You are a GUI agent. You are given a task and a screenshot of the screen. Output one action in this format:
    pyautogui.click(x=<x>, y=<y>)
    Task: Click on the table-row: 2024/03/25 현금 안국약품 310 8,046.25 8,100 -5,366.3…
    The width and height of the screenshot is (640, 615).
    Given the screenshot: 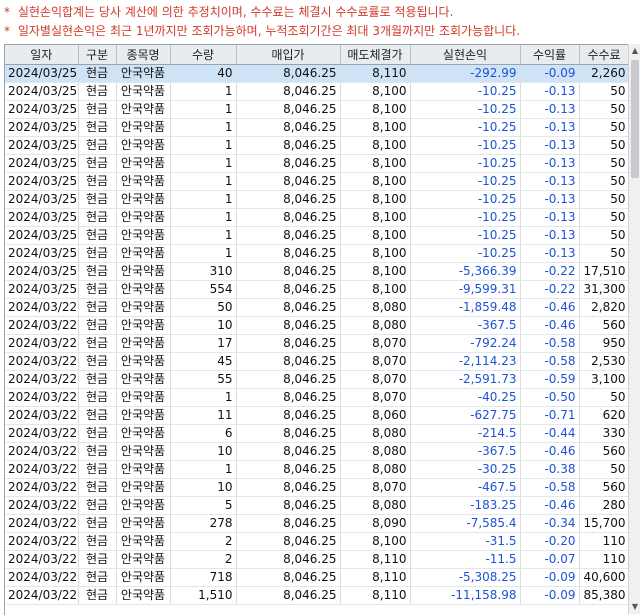 What is the action you would take?
    pyautogui.click(x=317, y=271)
    